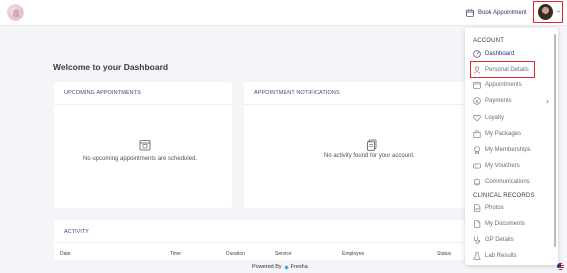 This screenshot has width=567, height=273. I want to click on page-title: Welcome to your Dashboard, so click(111, 67).